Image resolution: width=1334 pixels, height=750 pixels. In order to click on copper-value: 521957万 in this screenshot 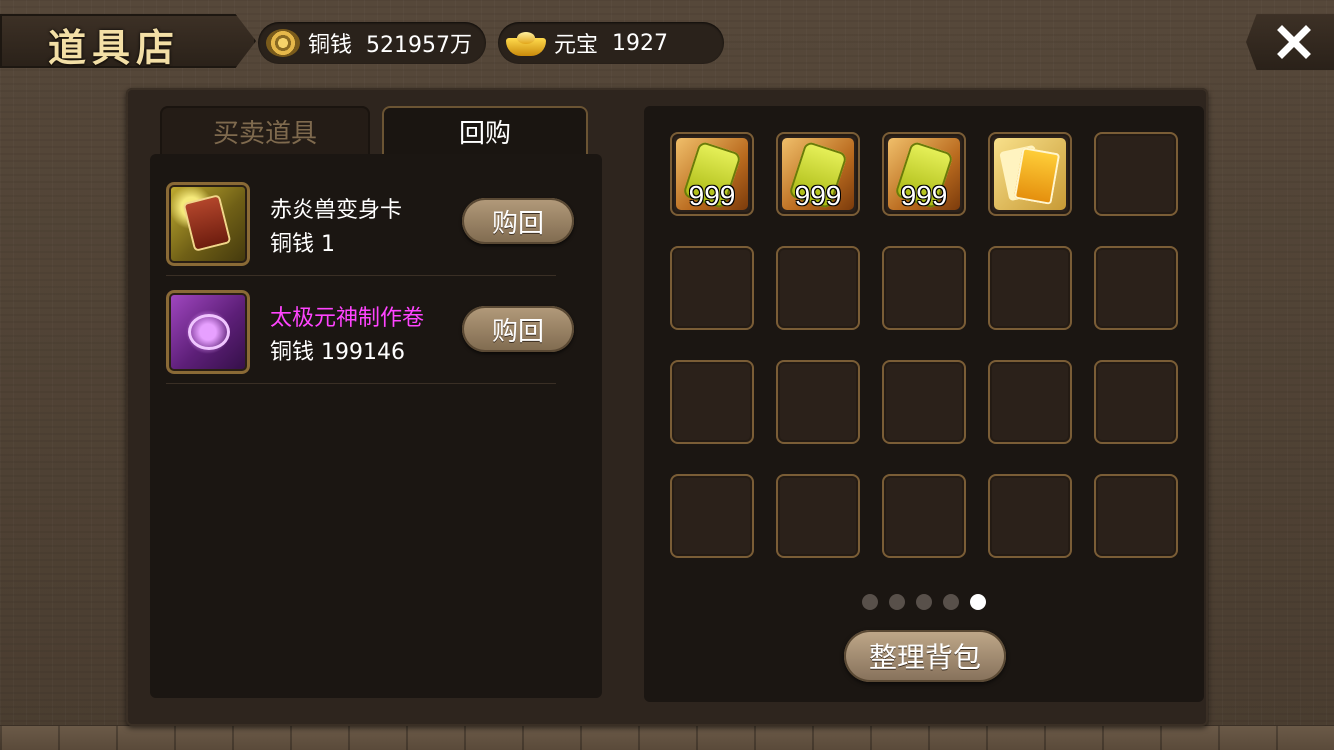, I will do `click(419, 45)`.